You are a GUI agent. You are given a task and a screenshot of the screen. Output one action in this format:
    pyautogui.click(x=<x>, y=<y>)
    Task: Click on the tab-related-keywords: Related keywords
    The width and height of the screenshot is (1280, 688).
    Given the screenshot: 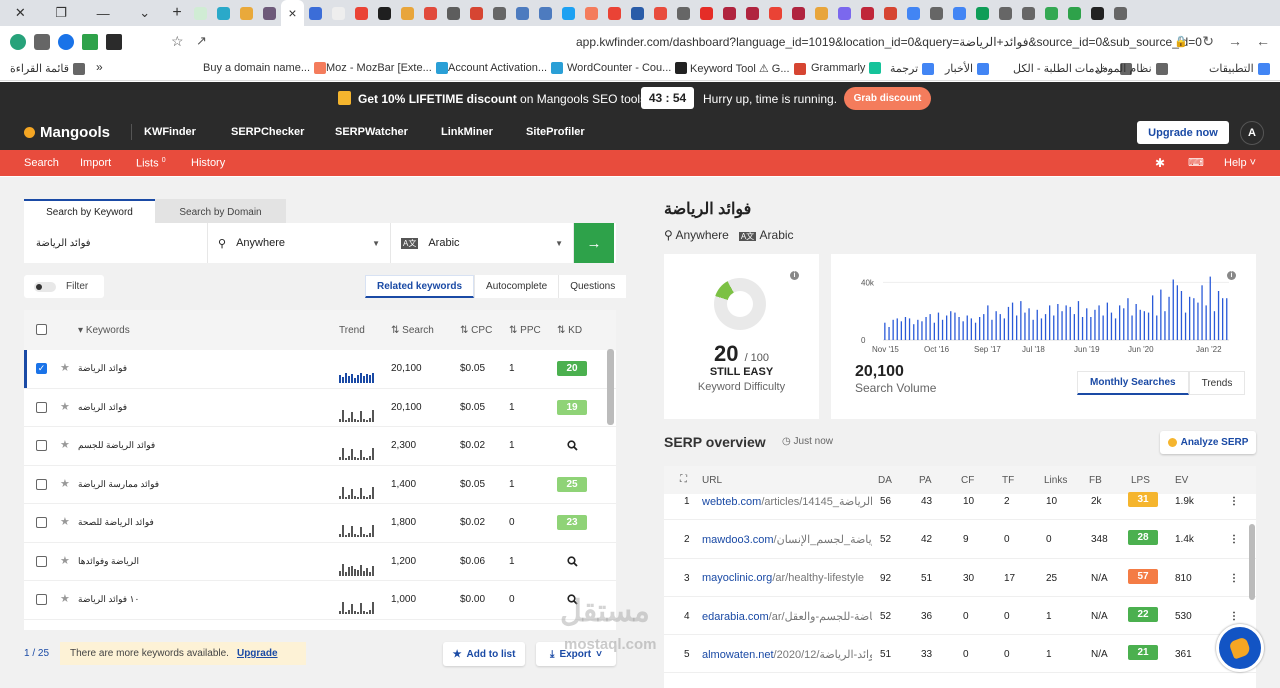 What is the action you would take?
    pyautogui.click(x=420, y=286)
    